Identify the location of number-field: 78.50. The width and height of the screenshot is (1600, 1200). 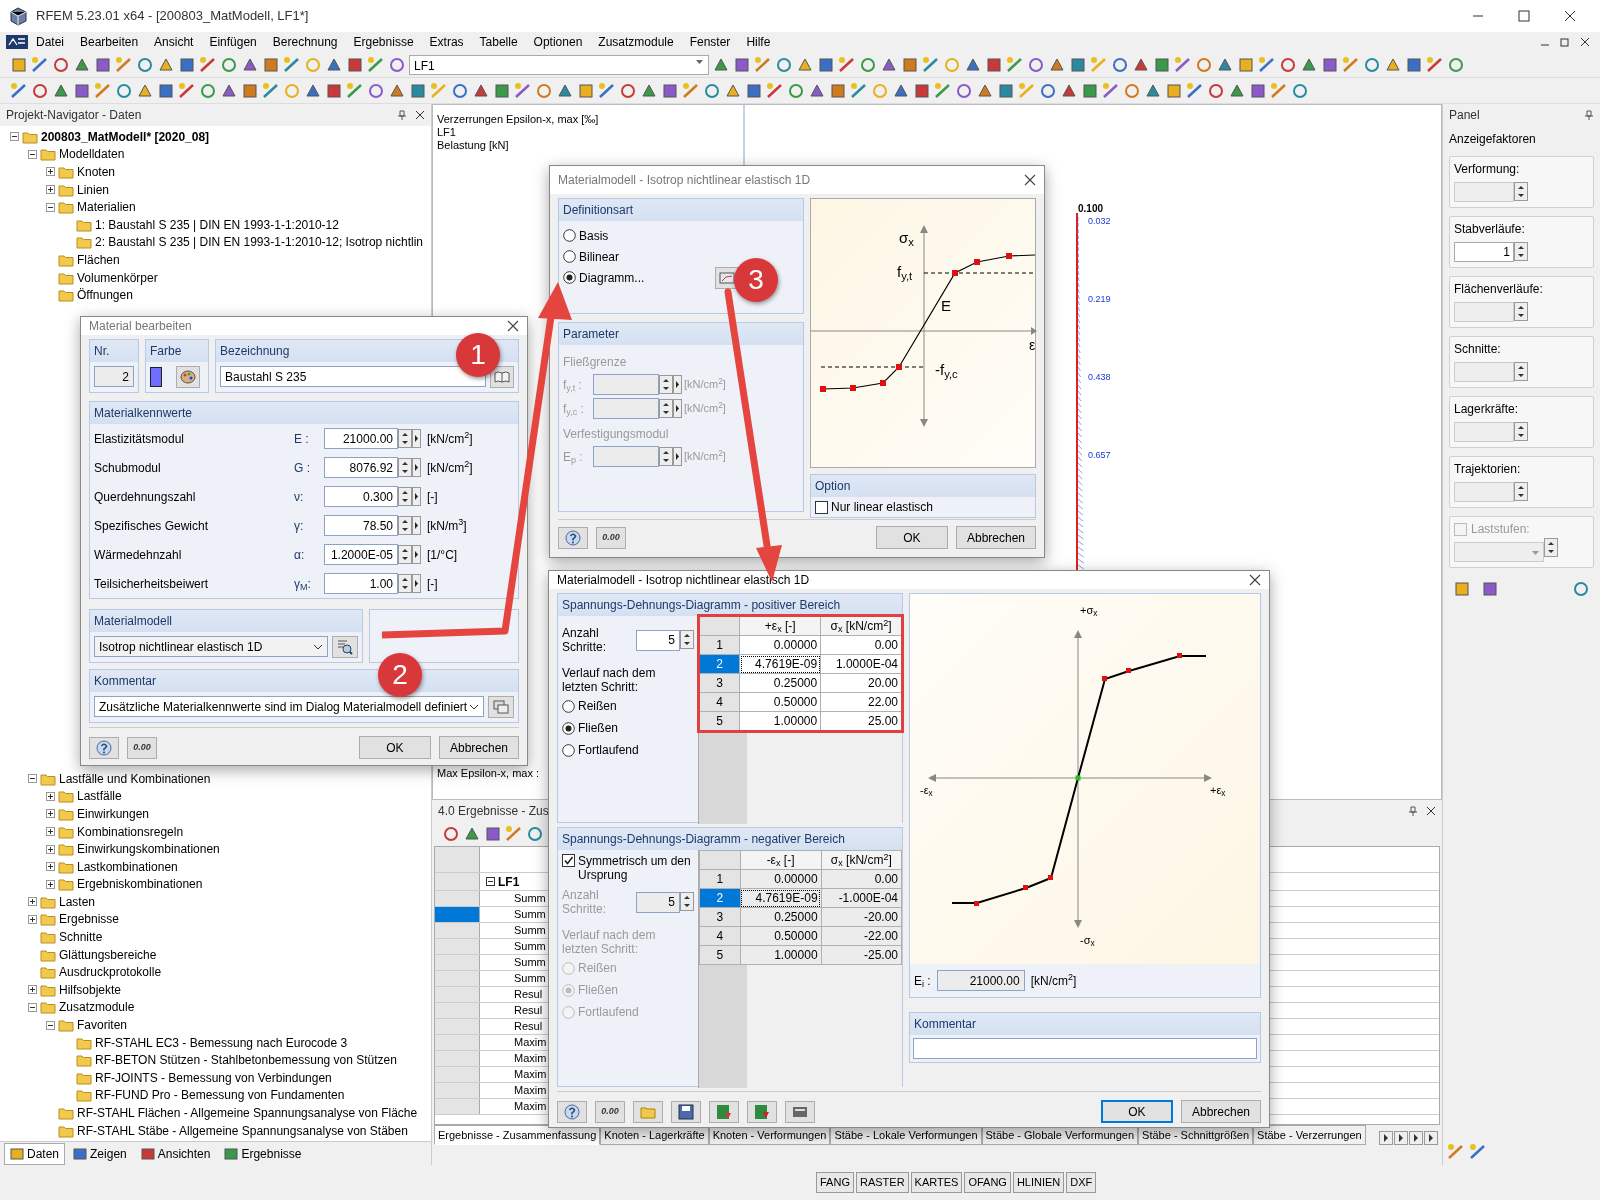
(361, 525).